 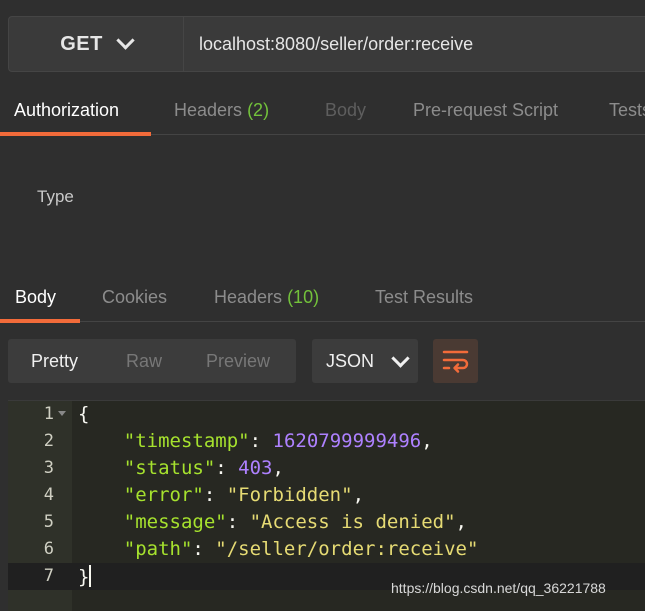 I want to click on tab-authorization: Authorization, so click(x=66, y=111).